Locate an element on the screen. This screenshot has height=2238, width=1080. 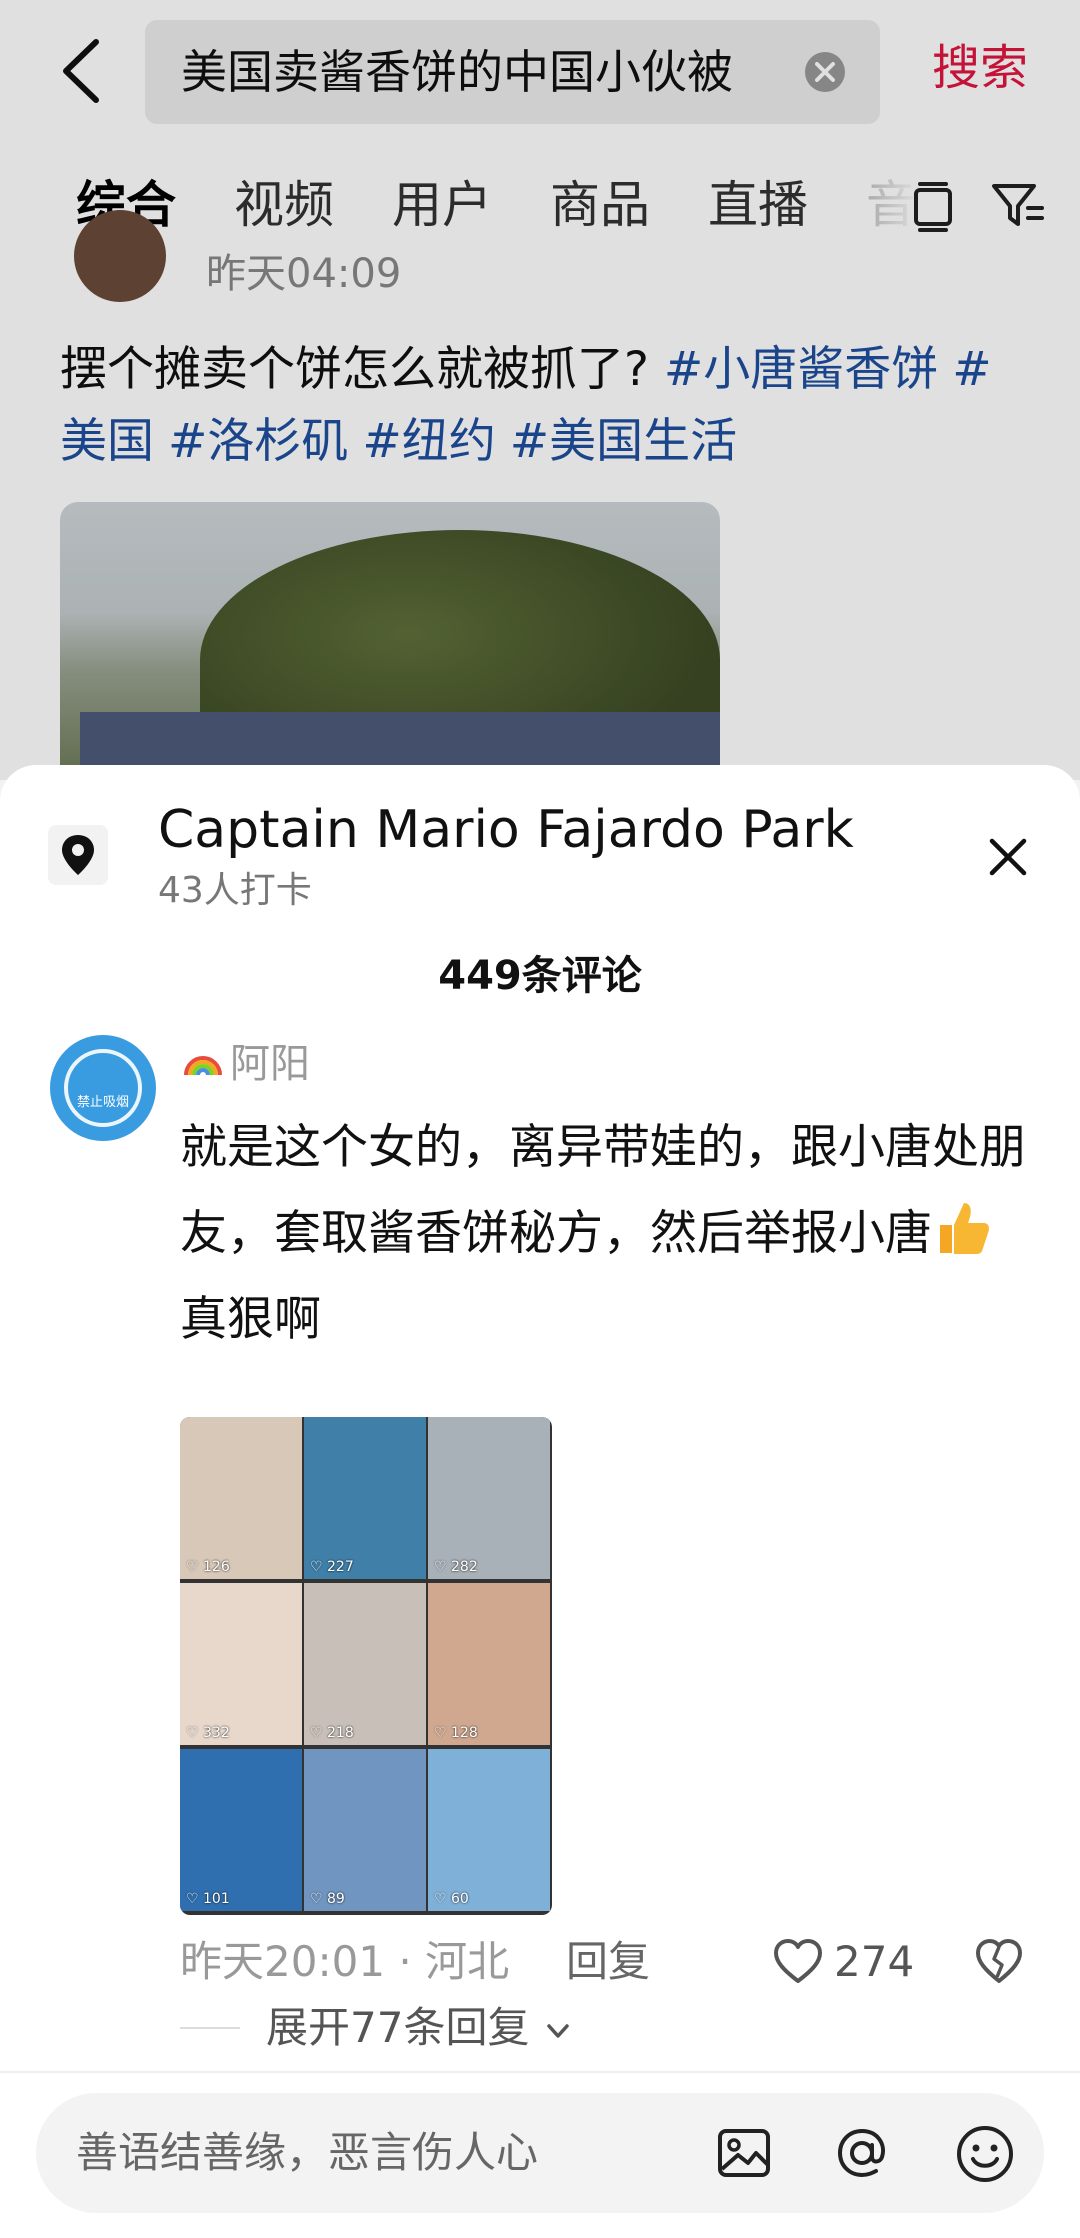
location-name: Captain Mario Fajardo Park is located at coordinates (506, 830).